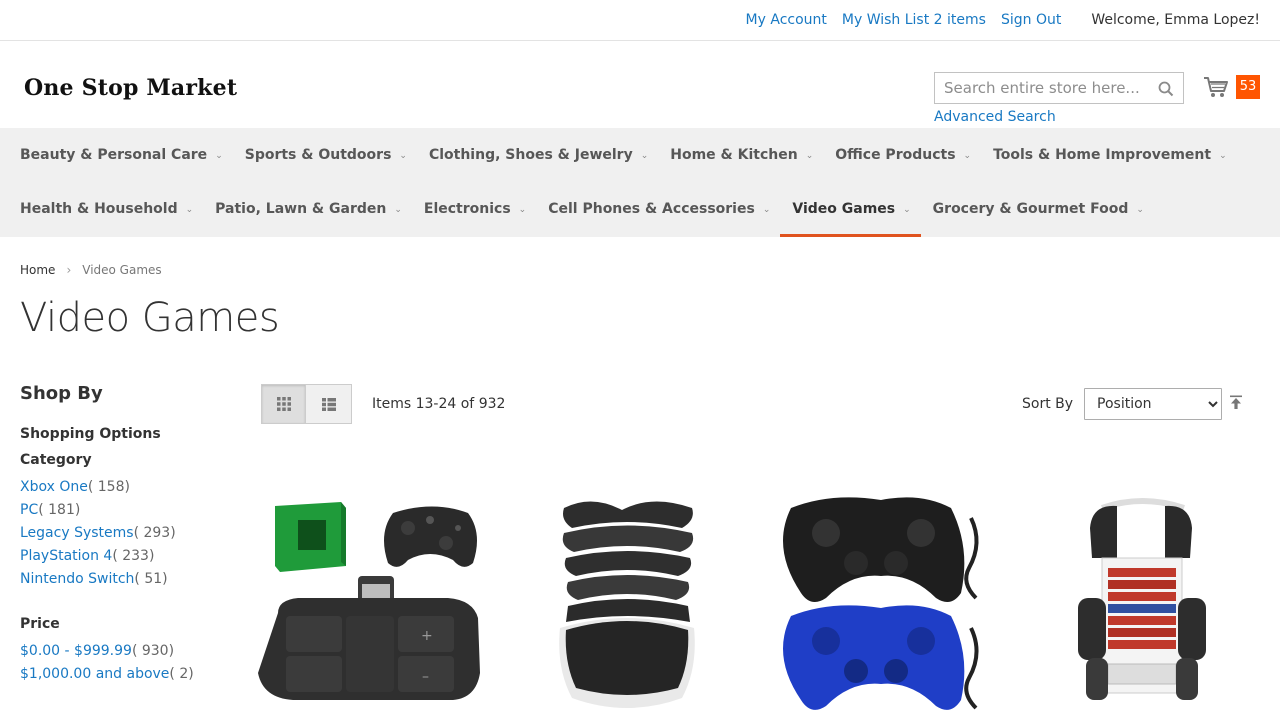 This screenshot has width=1280, height=720. I want to click on filter-count: ( 51), so click(151, 579).